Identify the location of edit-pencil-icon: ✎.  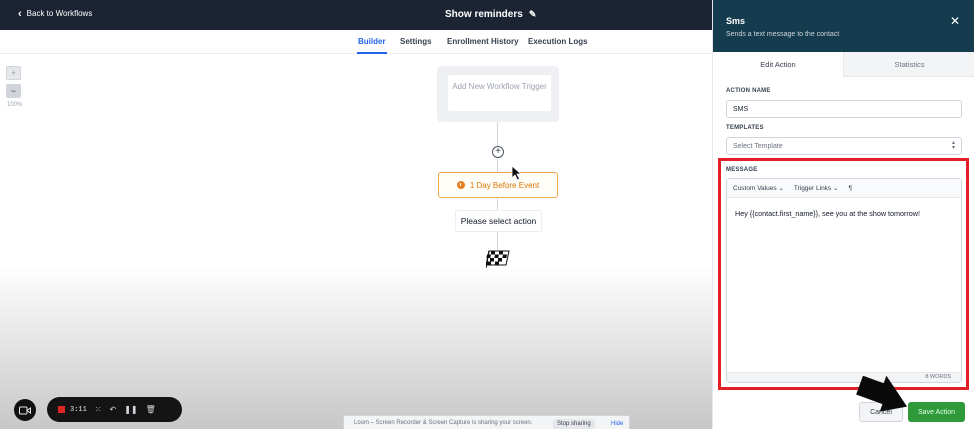
(533, 14).